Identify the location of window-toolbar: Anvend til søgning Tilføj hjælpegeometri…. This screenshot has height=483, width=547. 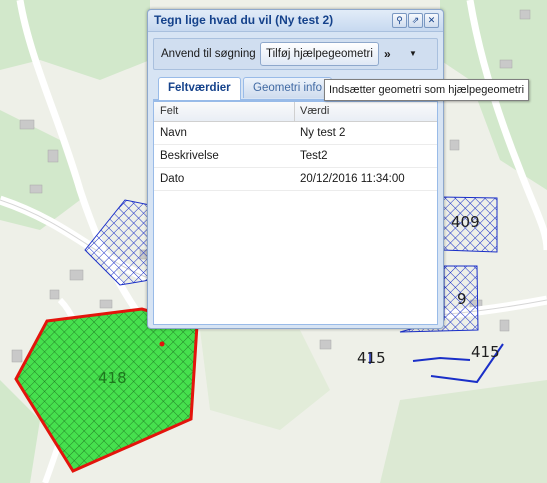
(295, 54).